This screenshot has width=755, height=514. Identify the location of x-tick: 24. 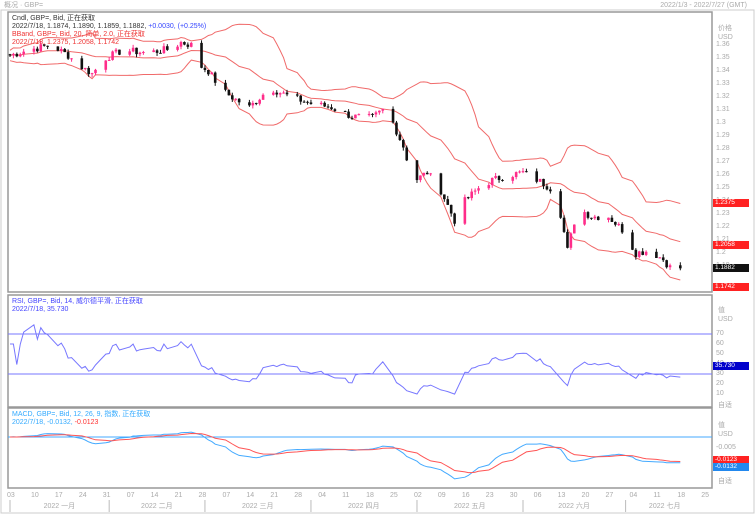
(82, 495).